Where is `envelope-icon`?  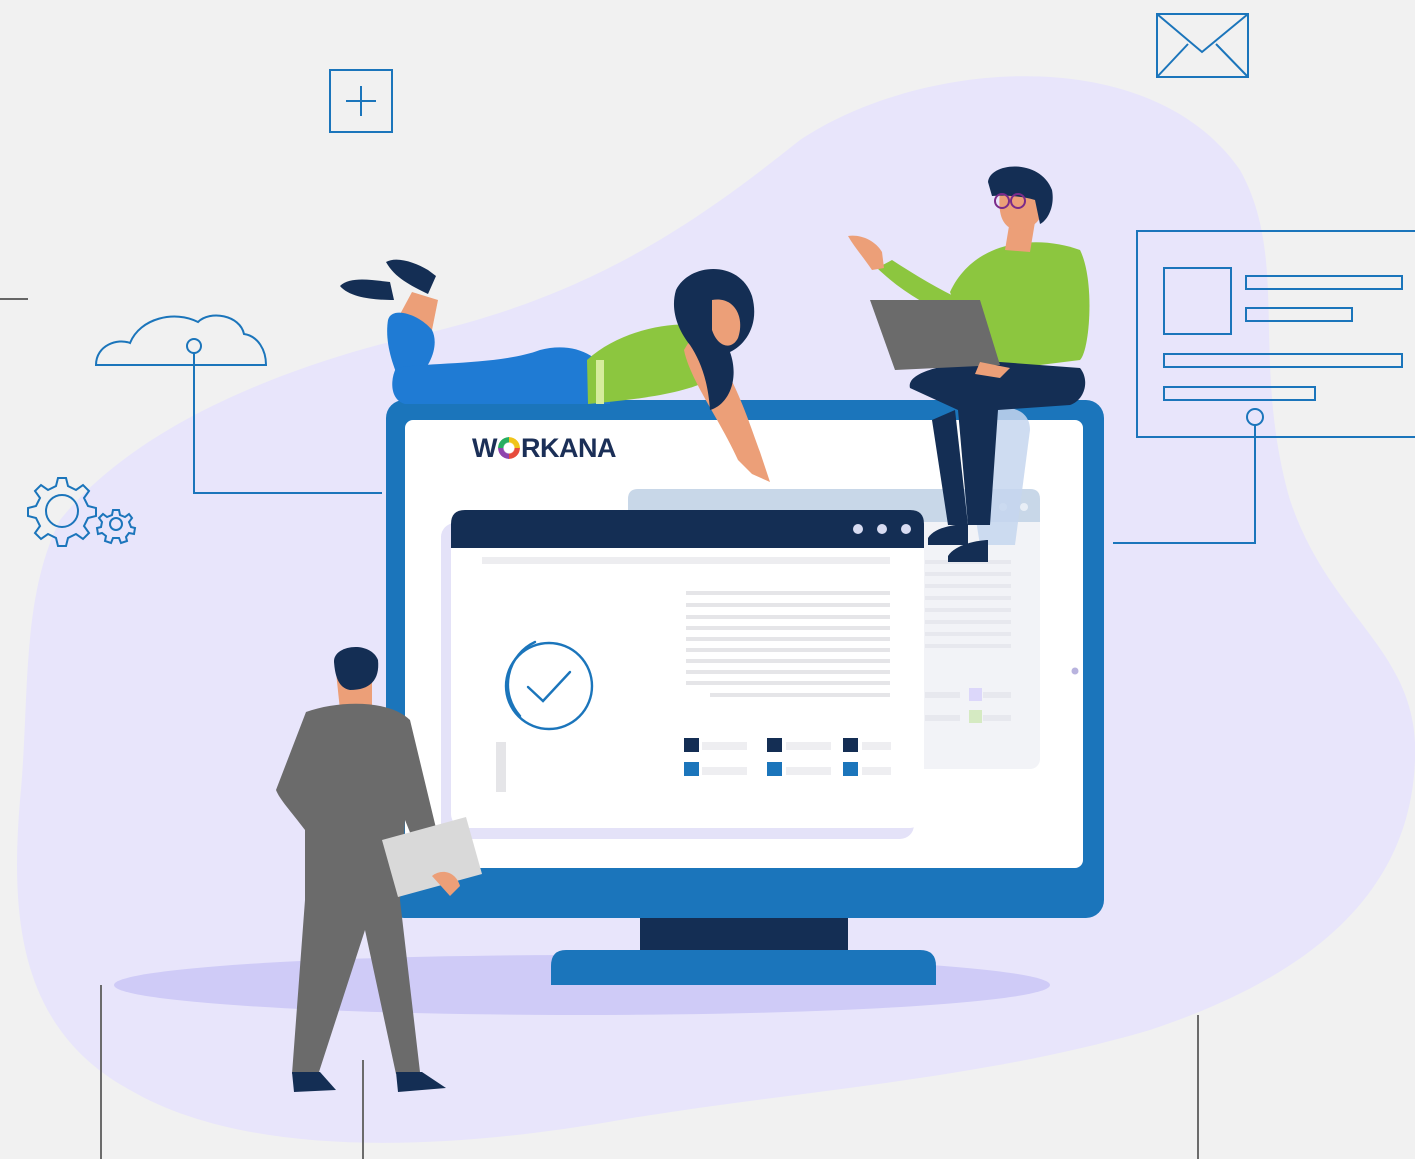
envelope-icon is located at coordinates (1202, 45).